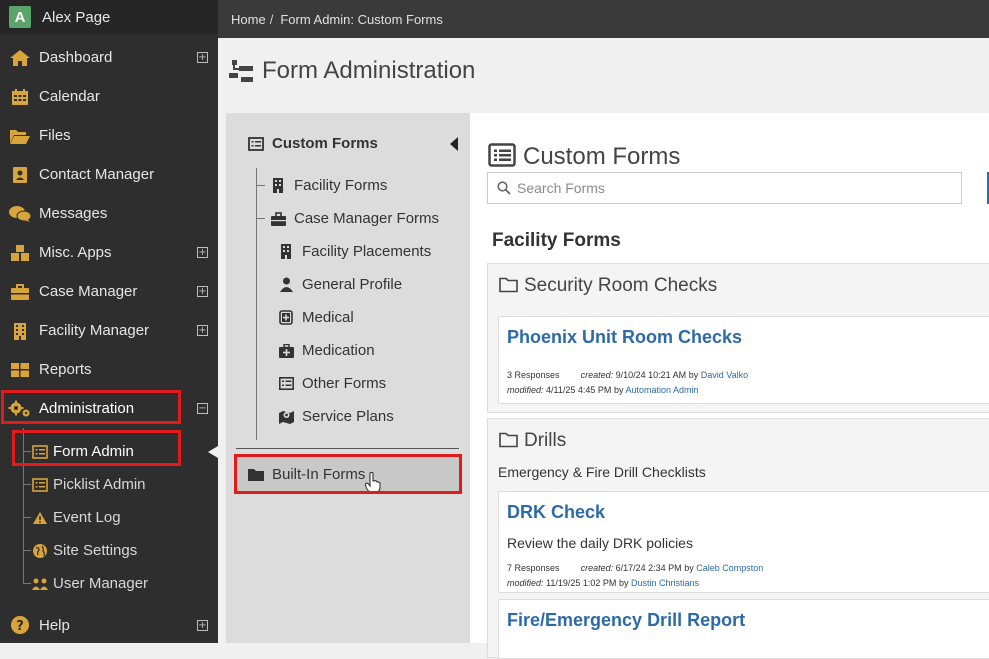  I want to click on folder-open-icon, so click(20, 136).